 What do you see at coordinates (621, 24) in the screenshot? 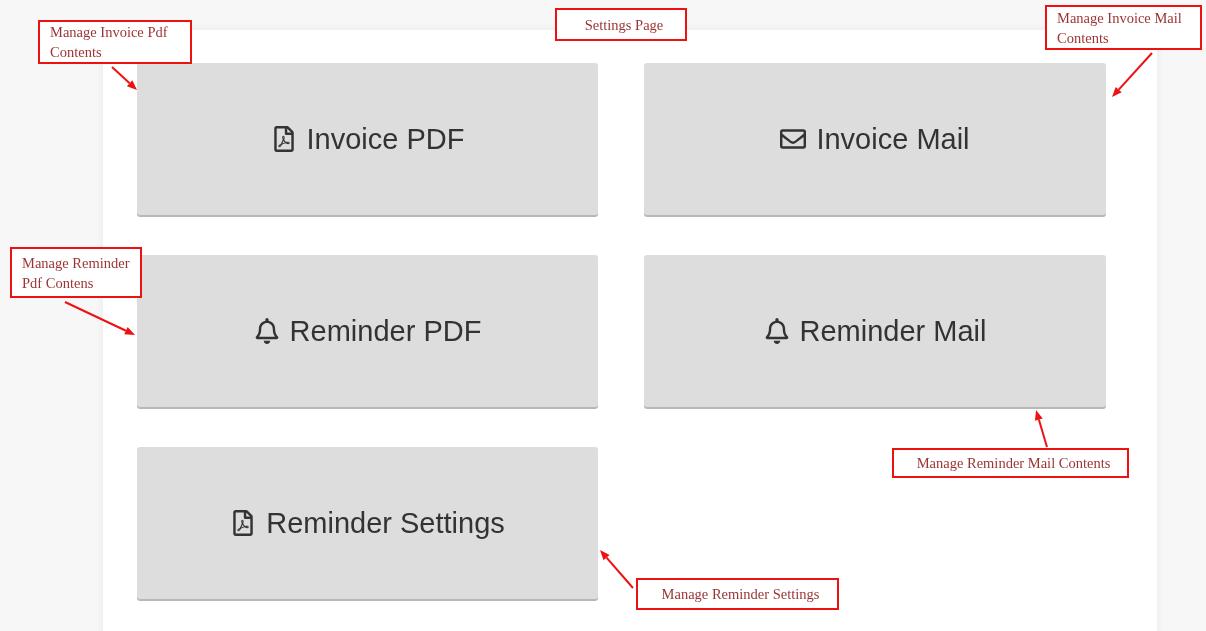
I see `annotation-label: Settings Page` at bounding box center [621, 24].